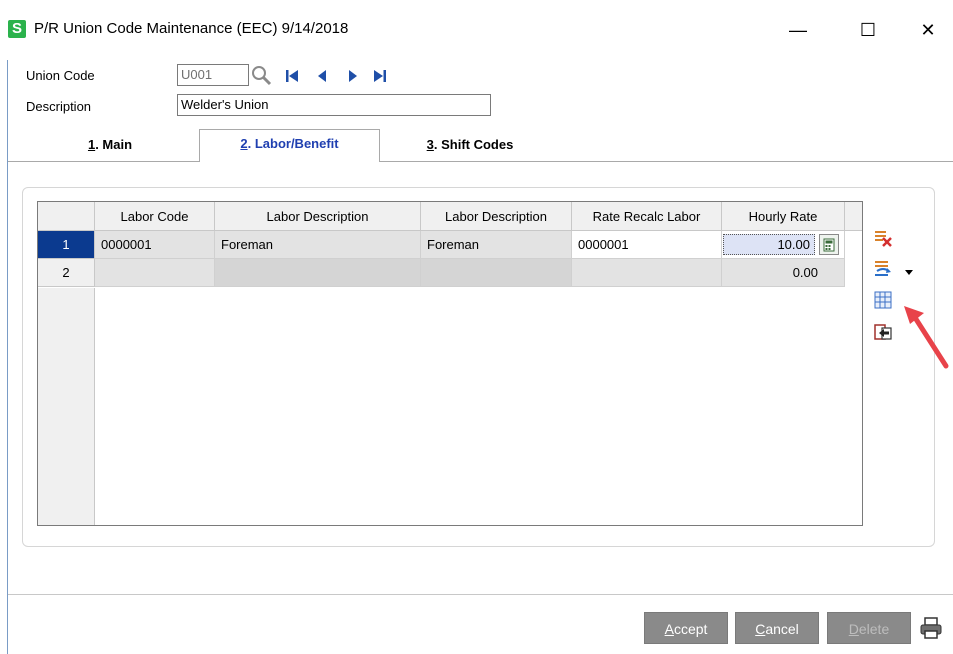 The height and width of the screenshot is (654, 953). I want to click on export-grid-icon, so click(883, 332).